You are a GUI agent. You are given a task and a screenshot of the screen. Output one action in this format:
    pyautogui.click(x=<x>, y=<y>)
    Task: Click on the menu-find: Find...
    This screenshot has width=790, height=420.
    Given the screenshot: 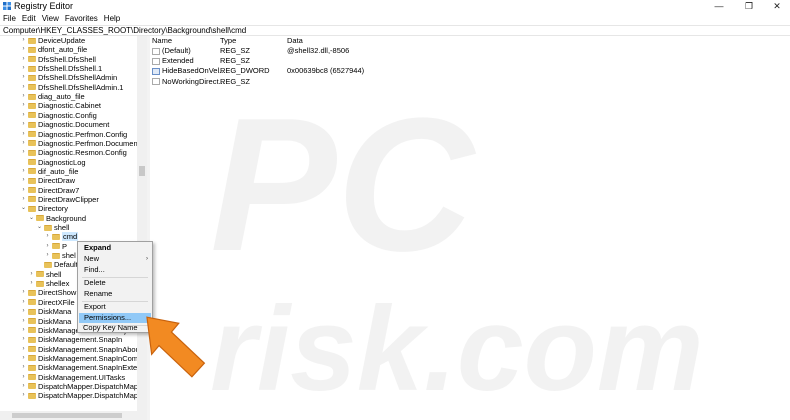 What is the action you would take?
    pyautogui.click(x=115, y=270)
    